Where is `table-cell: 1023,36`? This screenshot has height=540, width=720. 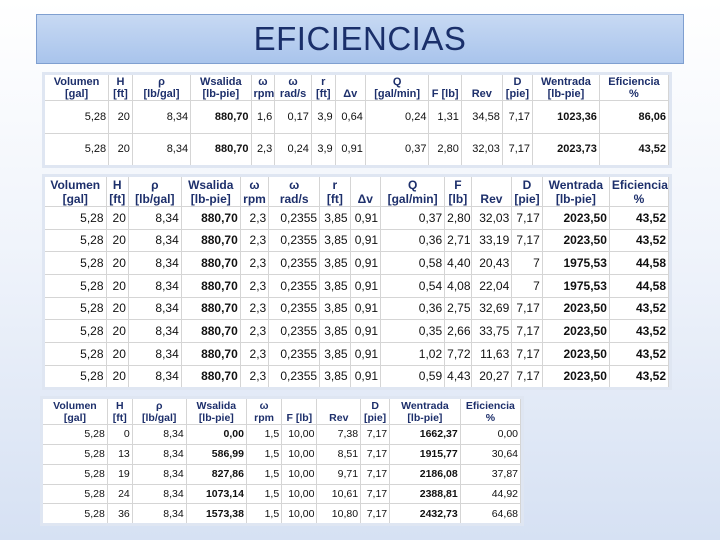
table-cell: 1023,36 is located at coordinates (566, 117).